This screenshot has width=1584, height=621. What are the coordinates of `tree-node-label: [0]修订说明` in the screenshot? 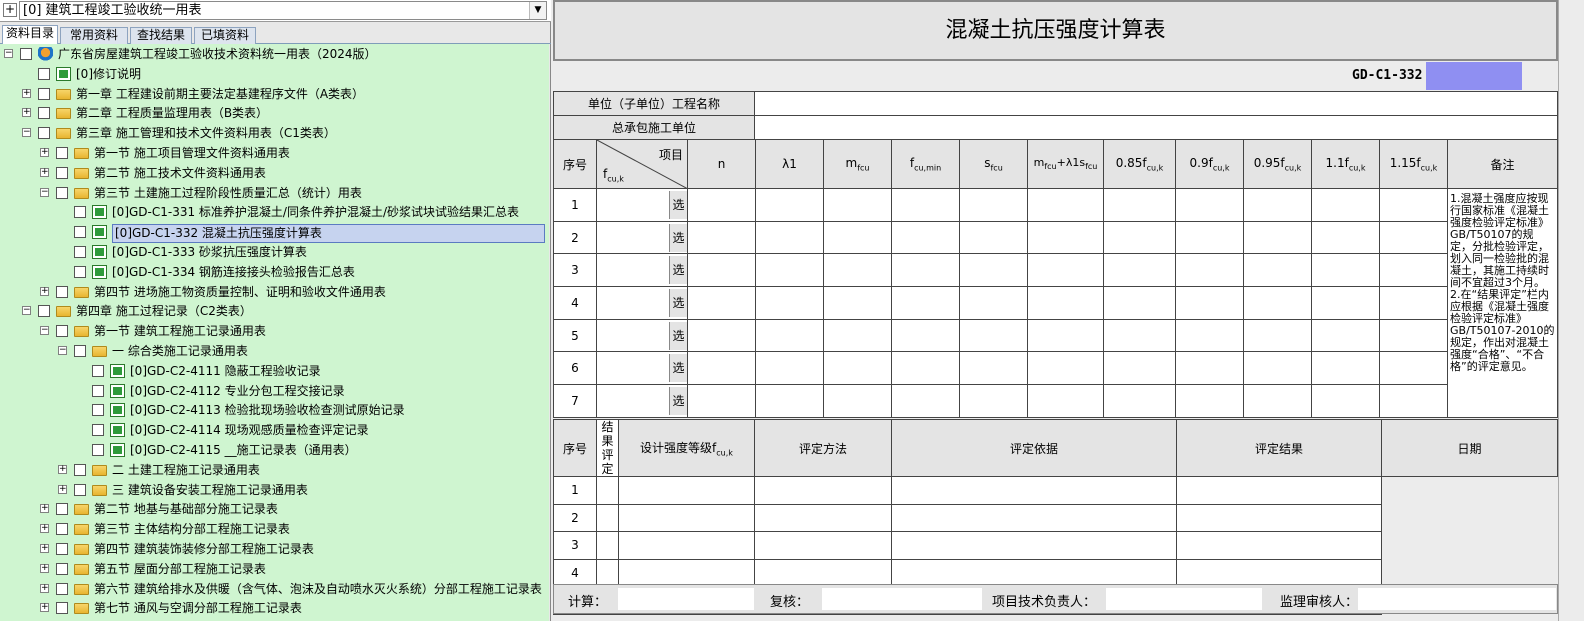 It's located at (108, 74).